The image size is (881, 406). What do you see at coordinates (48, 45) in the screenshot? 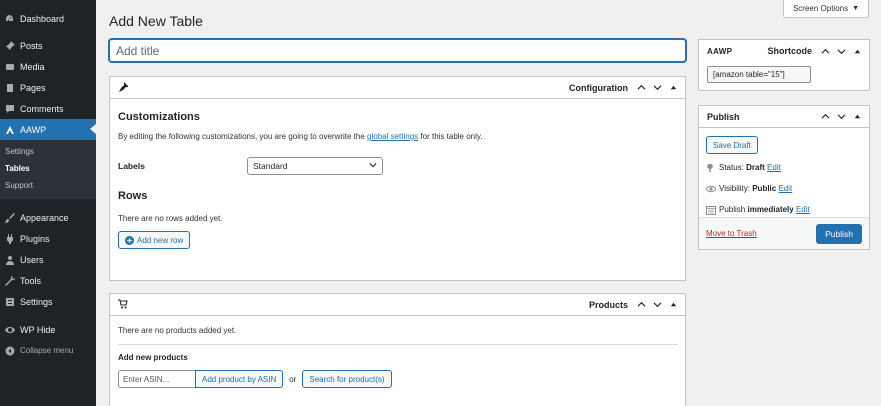
I see `menu-item-posts: Posts` at bounding box center [48, 45].